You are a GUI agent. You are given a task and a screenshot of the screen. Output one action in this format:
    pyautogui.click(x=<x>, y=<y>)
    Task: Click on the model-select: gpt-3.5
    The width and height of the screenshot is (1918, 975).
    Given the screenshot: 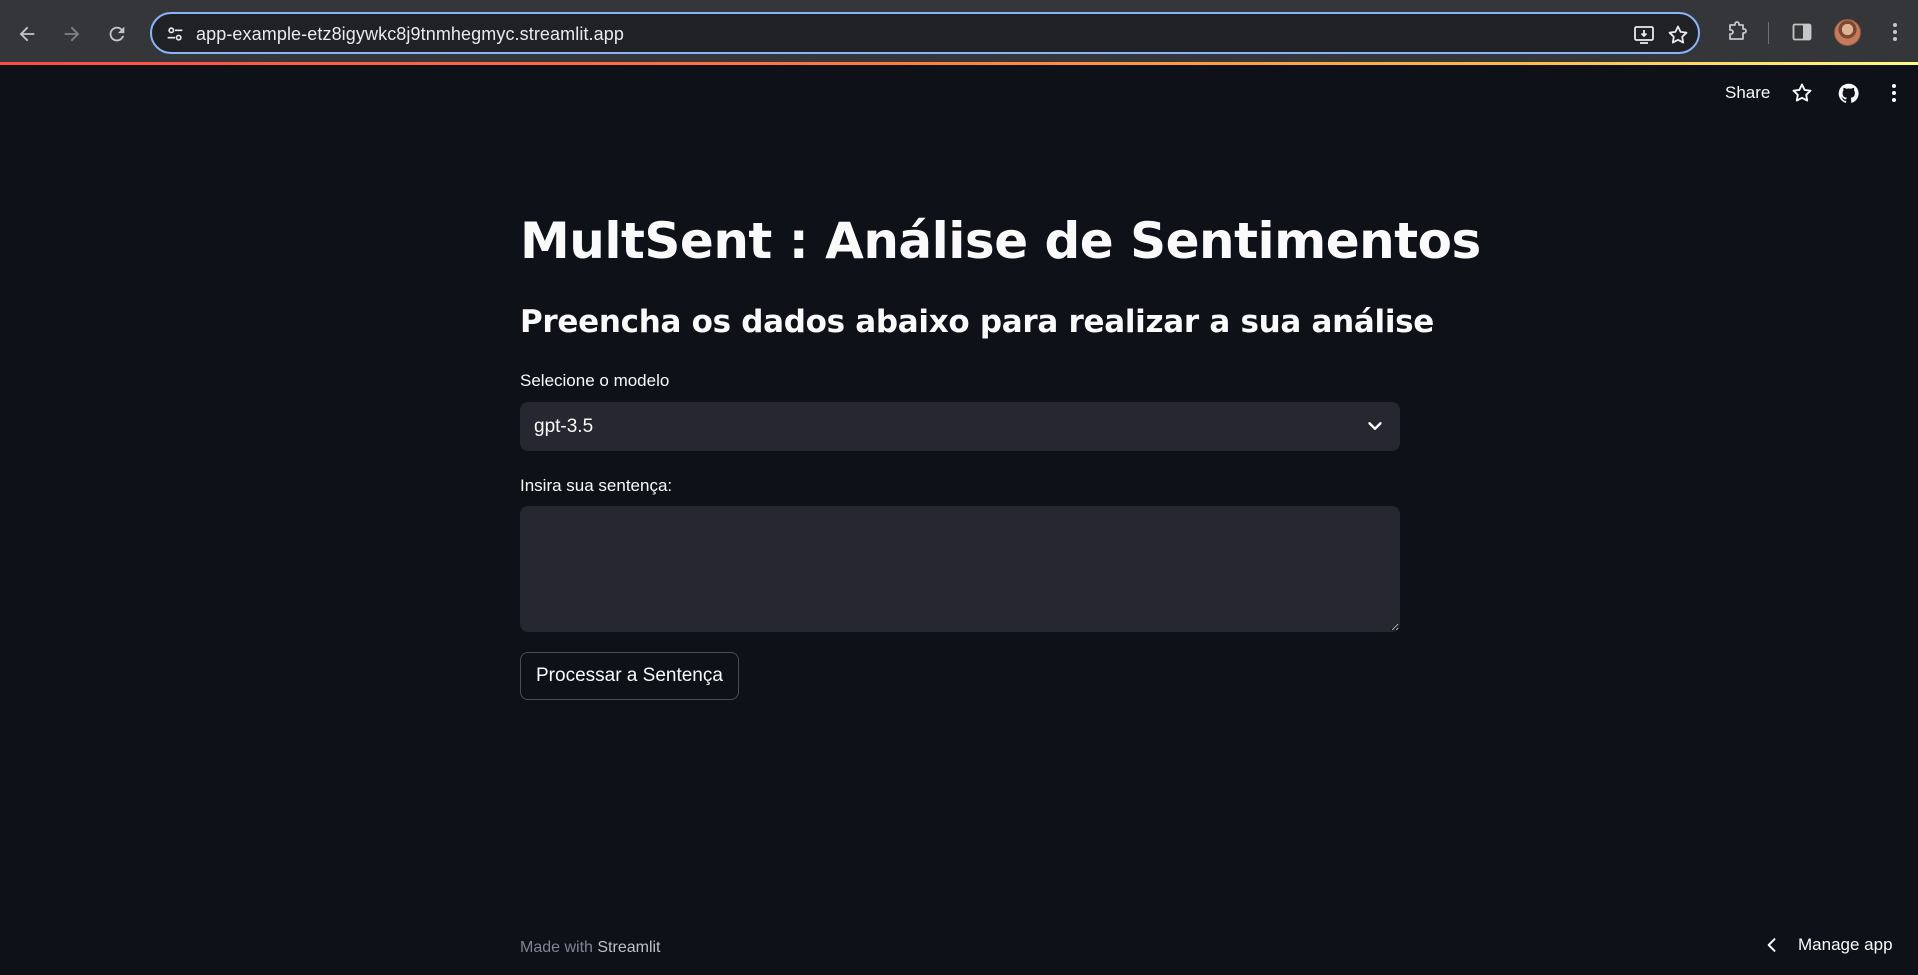 What is the action you would take?
    pyautogui.click(x=960, y=426)
    